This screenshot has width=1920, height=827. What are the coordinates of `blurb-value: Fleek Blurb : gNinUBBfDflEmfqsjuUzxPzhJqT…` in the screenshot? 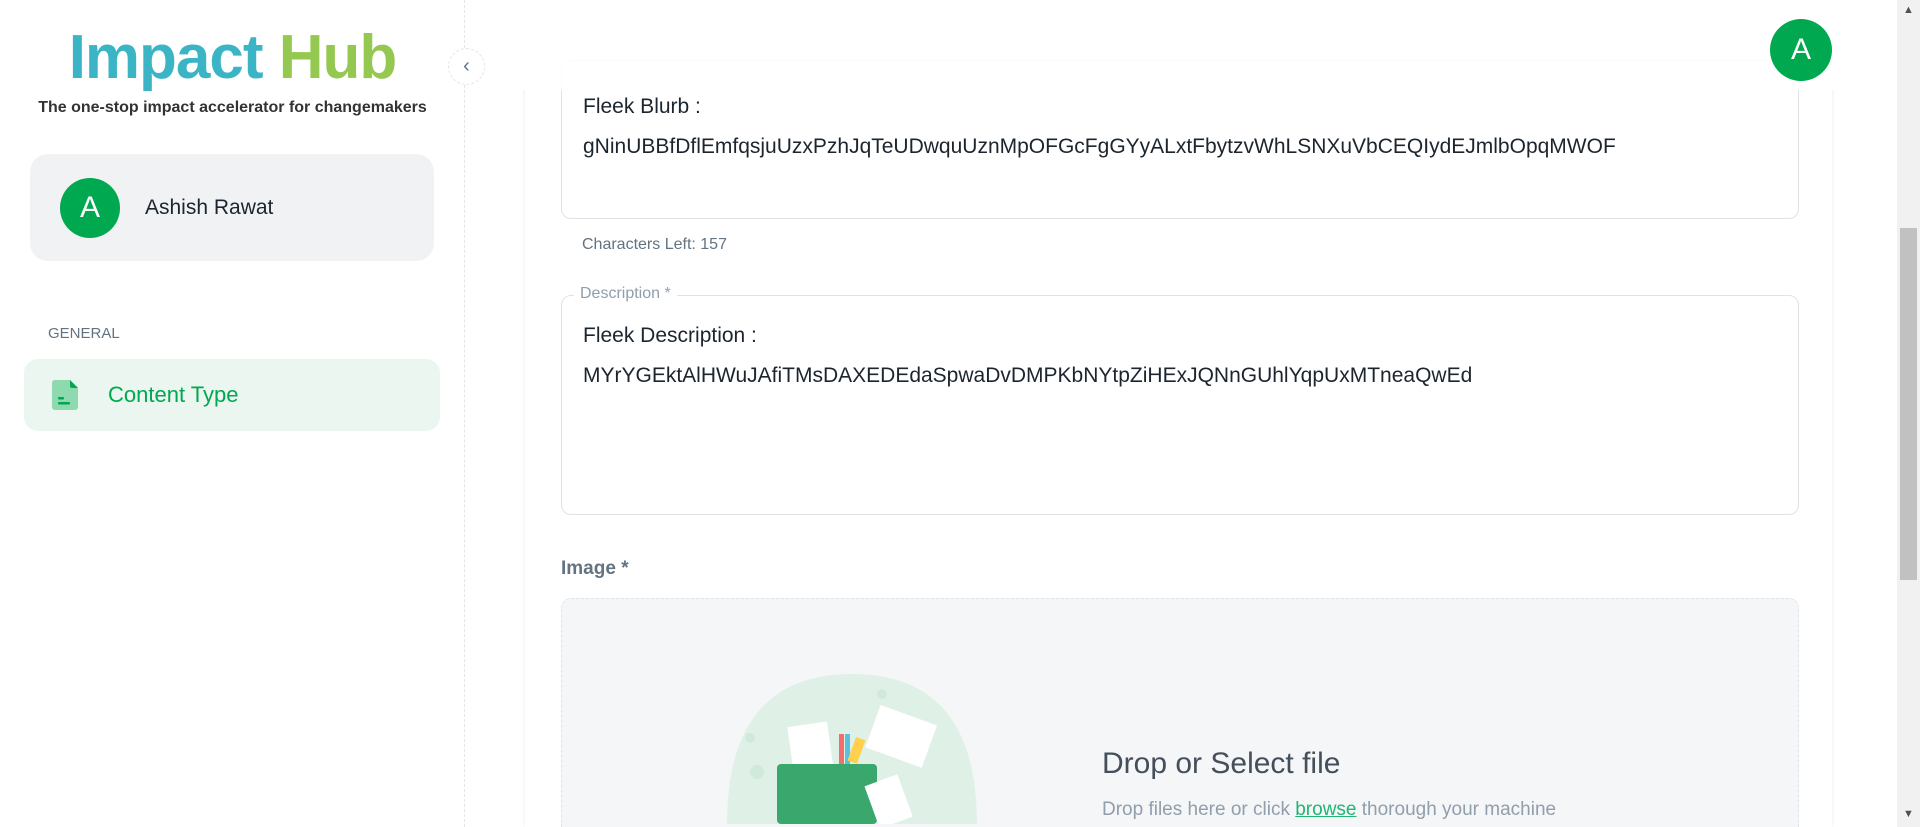 It's located at (1180, 127).